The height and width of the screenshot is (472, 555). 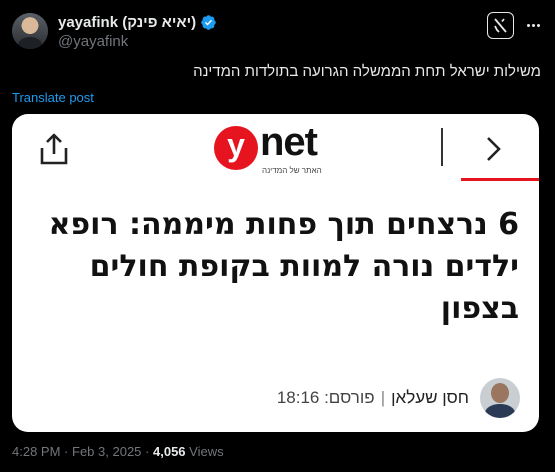 I want to click on ynet-logo: y net האתר של המדינה, so click(x=279, y=150).